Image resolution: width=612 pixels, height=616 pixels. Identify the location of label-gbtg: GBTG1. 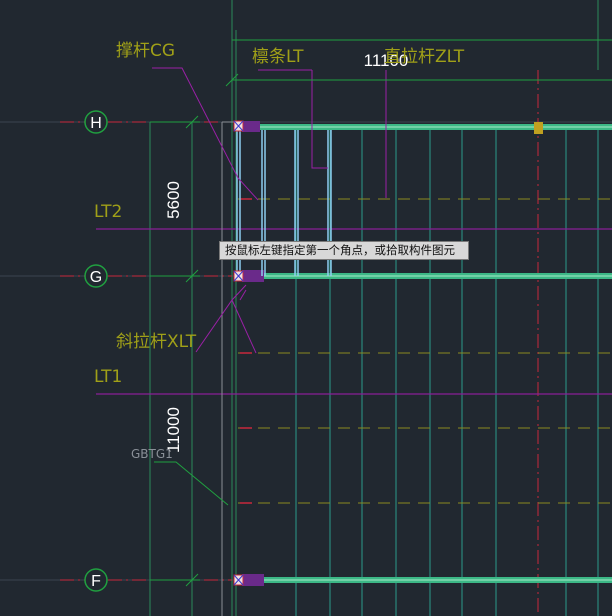
(152, 454).